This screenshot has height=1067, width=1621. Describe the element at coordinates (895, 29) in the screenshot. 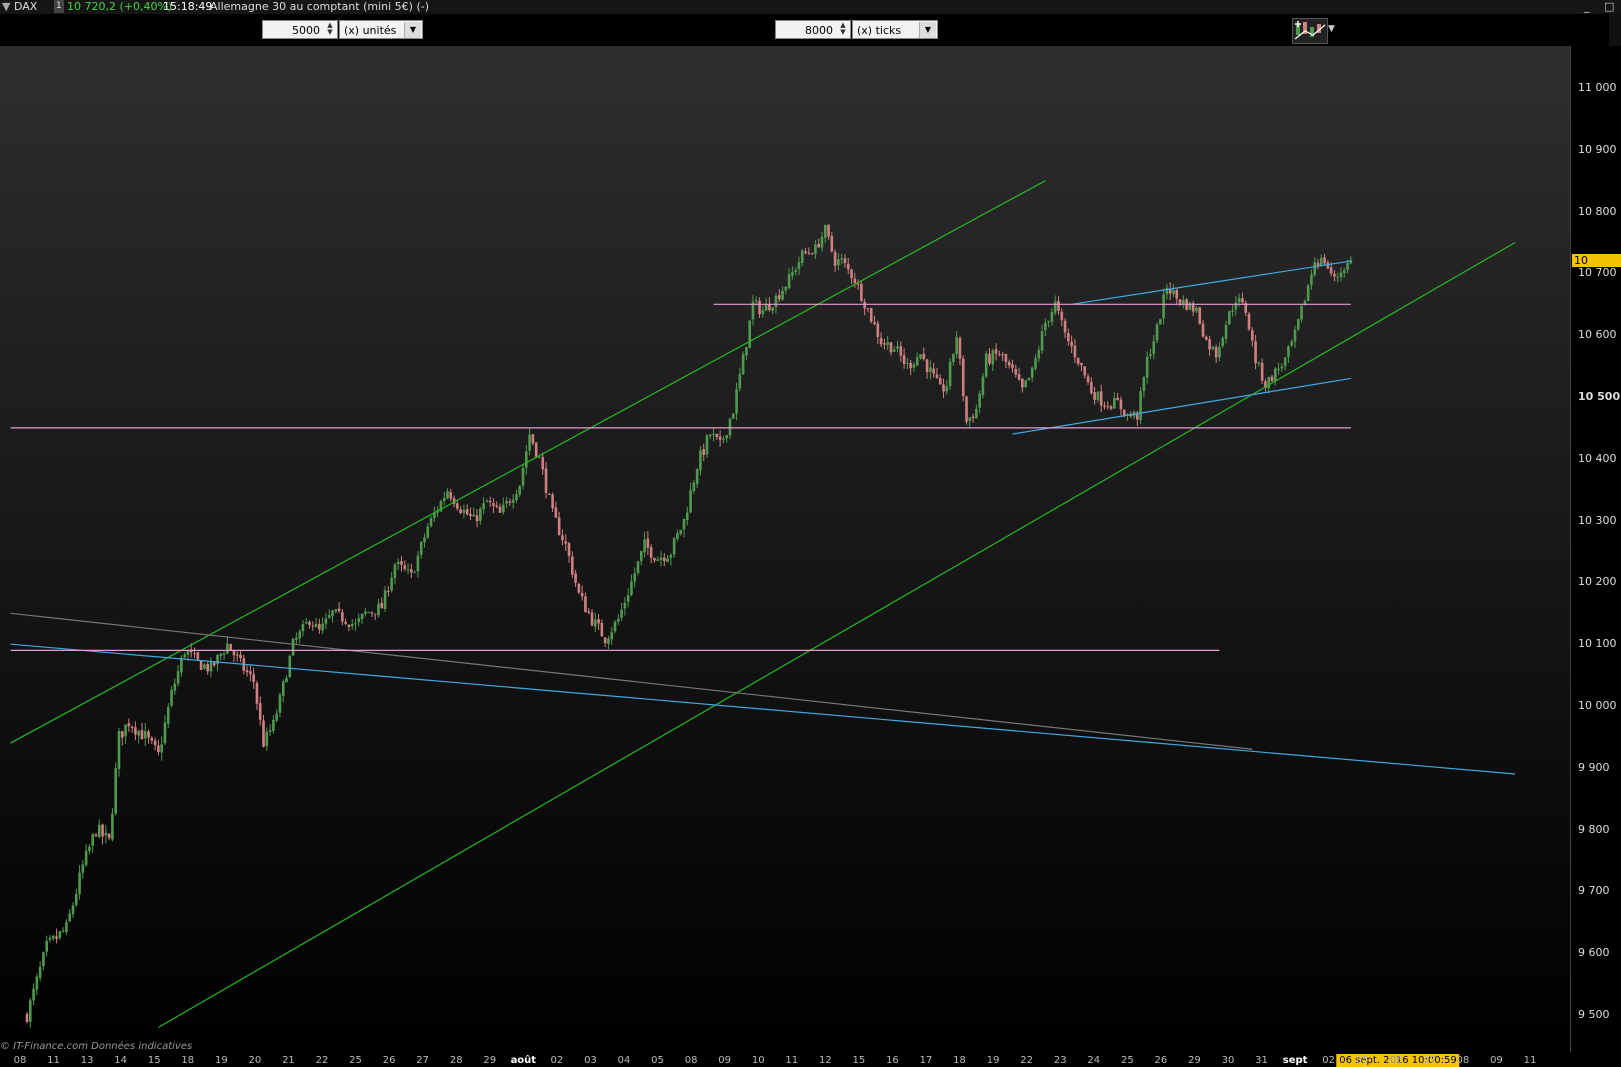

I see `ticks-select: (x) ticks ▼` at that location.